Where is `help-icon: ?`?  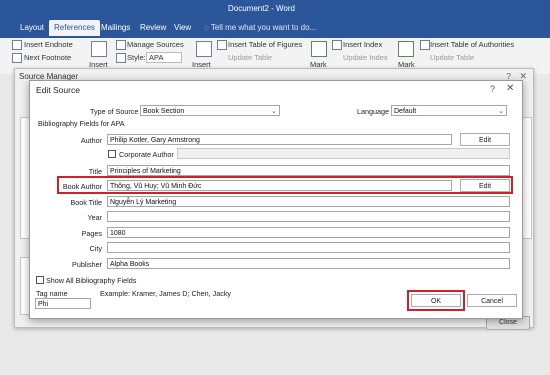
help-icon: ? is located at coordinates (492, 89).